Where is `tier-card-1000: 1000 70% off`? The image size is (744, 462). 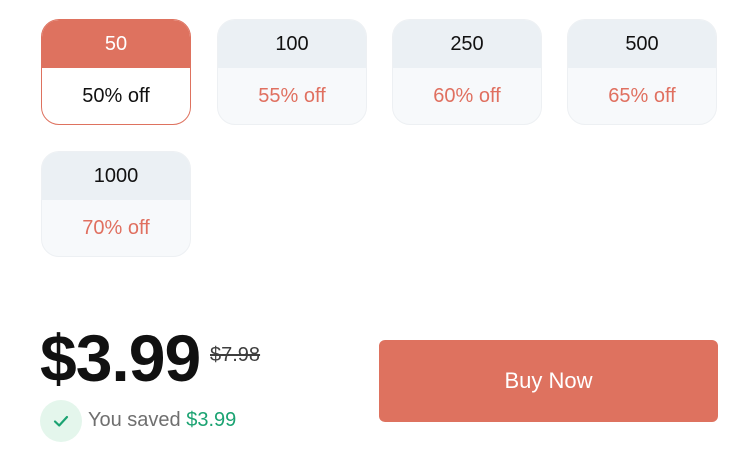 tier-card-1000: 1000 70% off is located at coordinates (116, 204).